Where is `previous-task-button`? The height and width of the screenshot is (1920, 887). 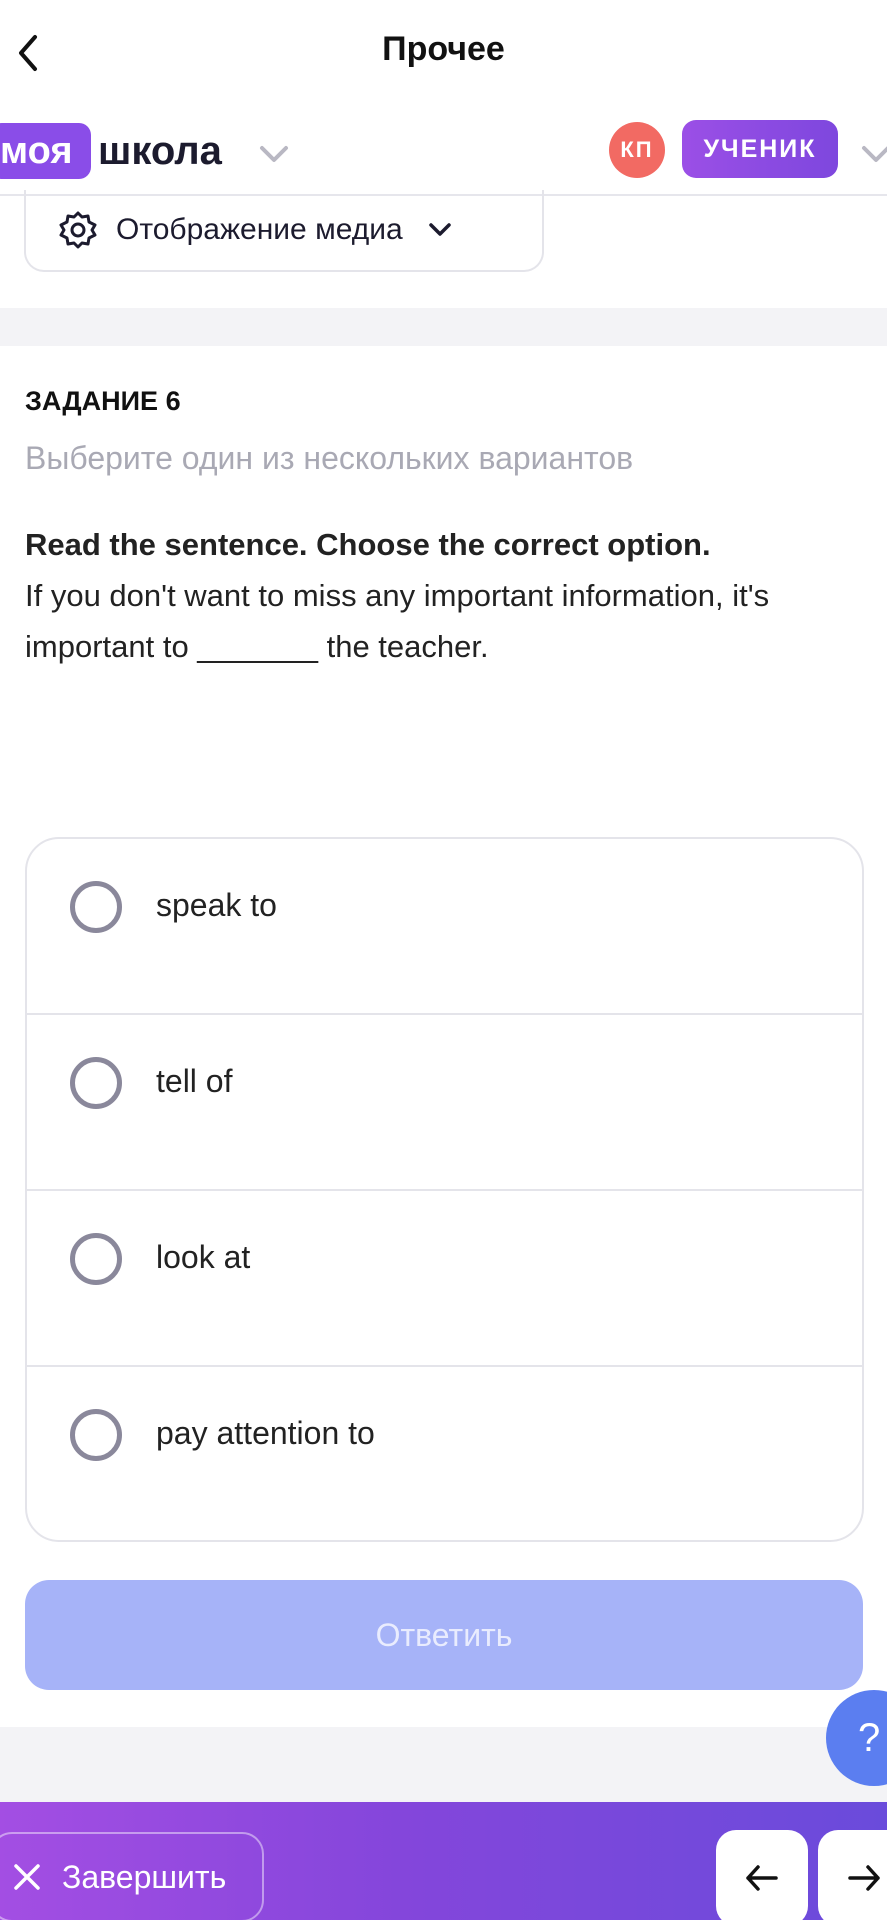 previous-task-button is located at coordinates (762, 1875).